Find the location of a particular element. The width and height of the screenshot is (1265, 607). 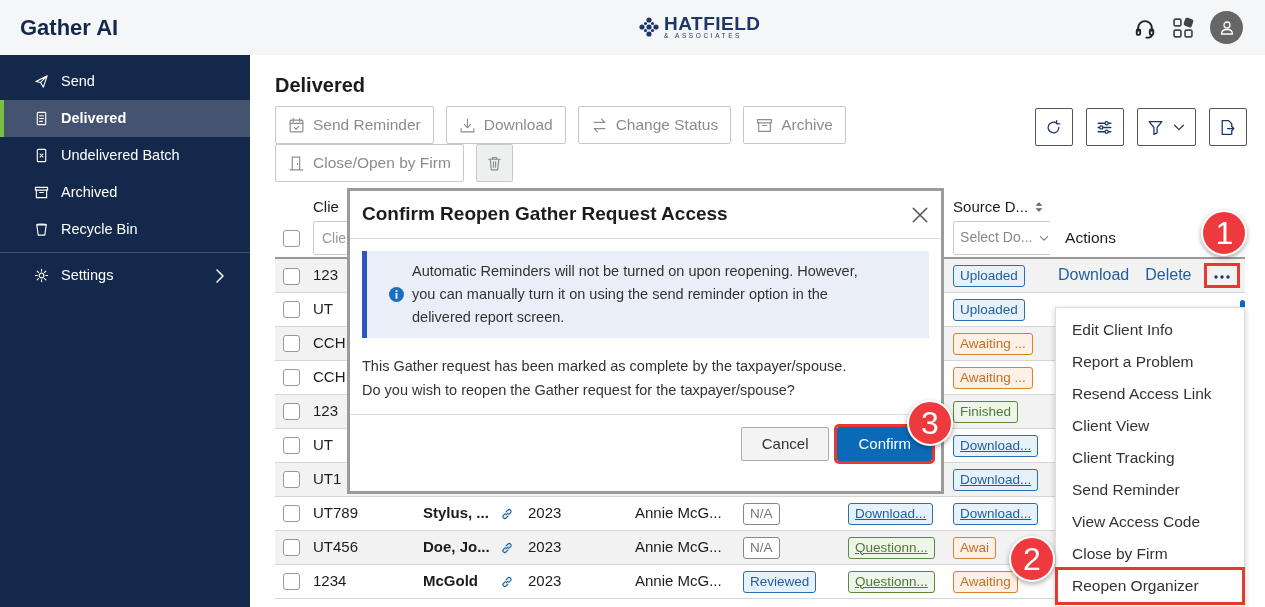

table-cell: 123 is located at coordinates (326, 274).